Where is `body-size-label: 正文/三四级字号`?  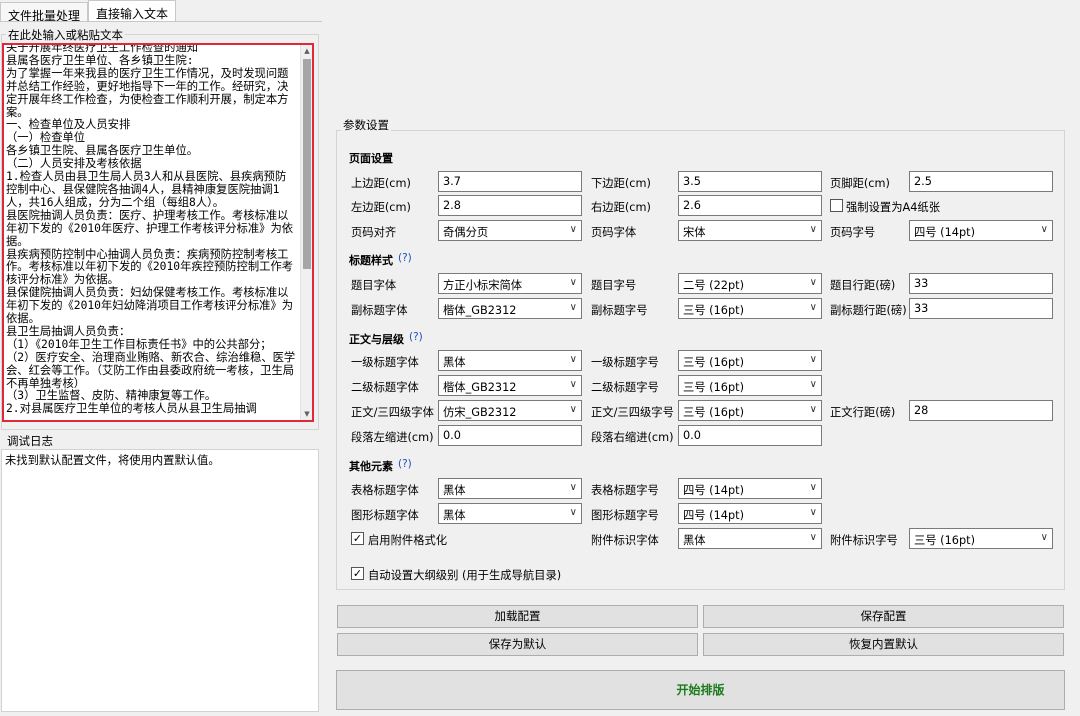
body-size-label: 正文/三四级字号 is located at coordinates (632, 412).